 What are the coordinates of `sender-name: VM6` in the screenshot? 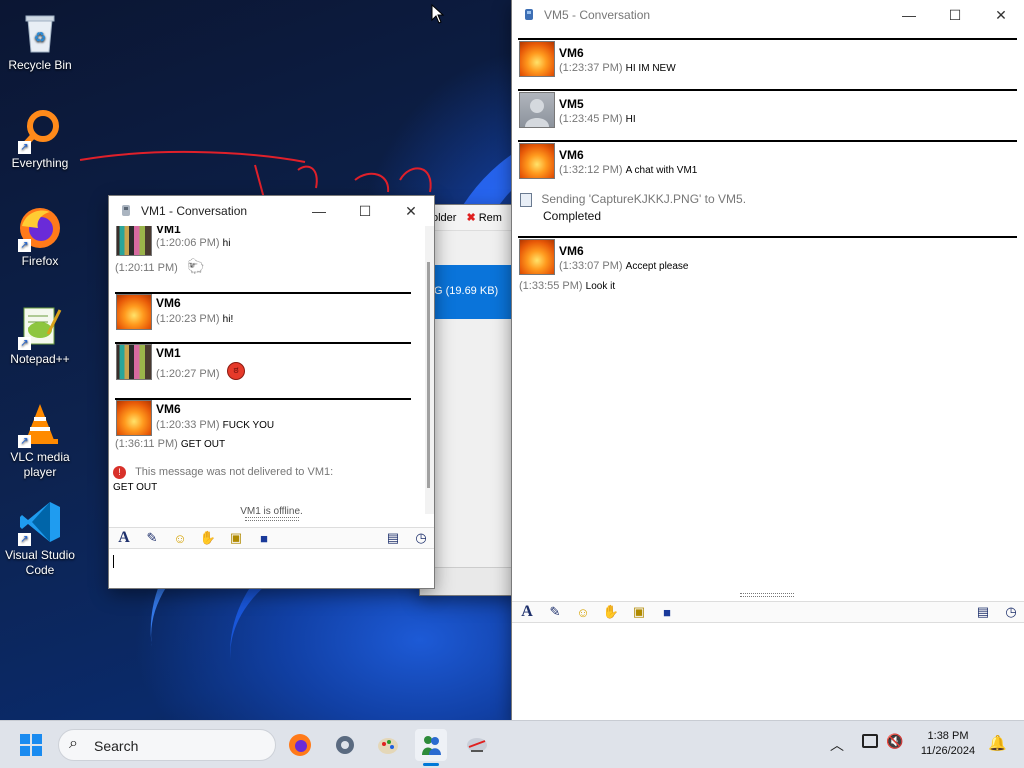 It's located at (571, 155).